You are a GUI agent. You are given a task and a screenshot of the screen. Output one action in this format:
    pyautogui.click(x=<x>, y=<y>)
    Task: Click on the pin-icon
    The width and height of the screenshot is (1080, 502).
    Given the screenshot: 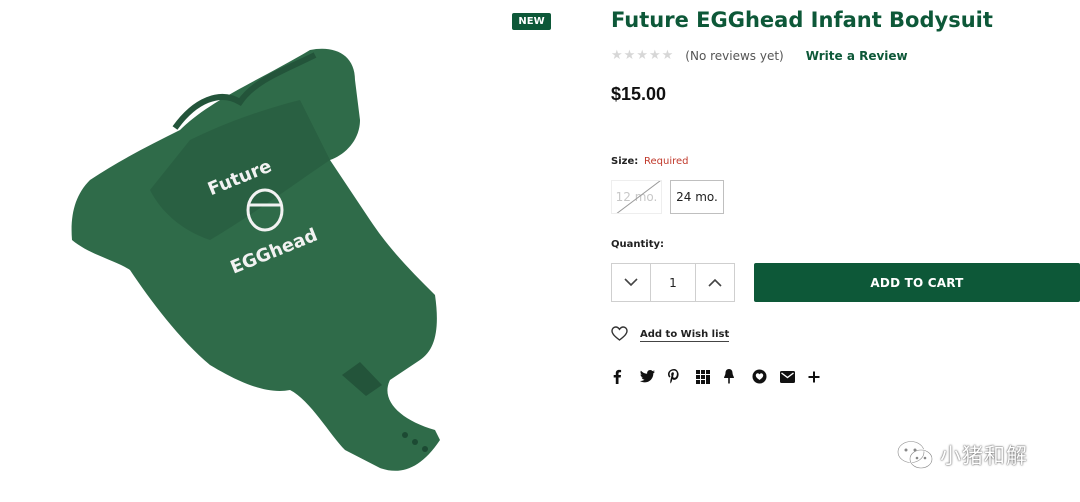 What is the action you would take?
    pyautogui.click(x=738, y=376)
    